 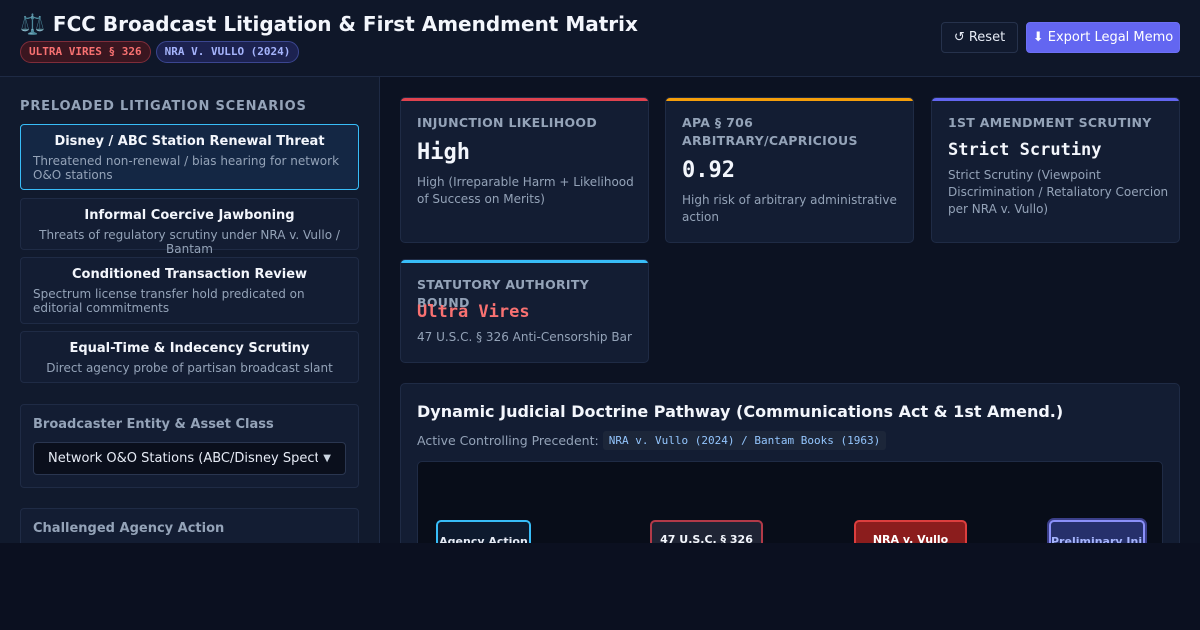 I want to click on chevron-down-icon: ▼, so click(x=327, y=458).